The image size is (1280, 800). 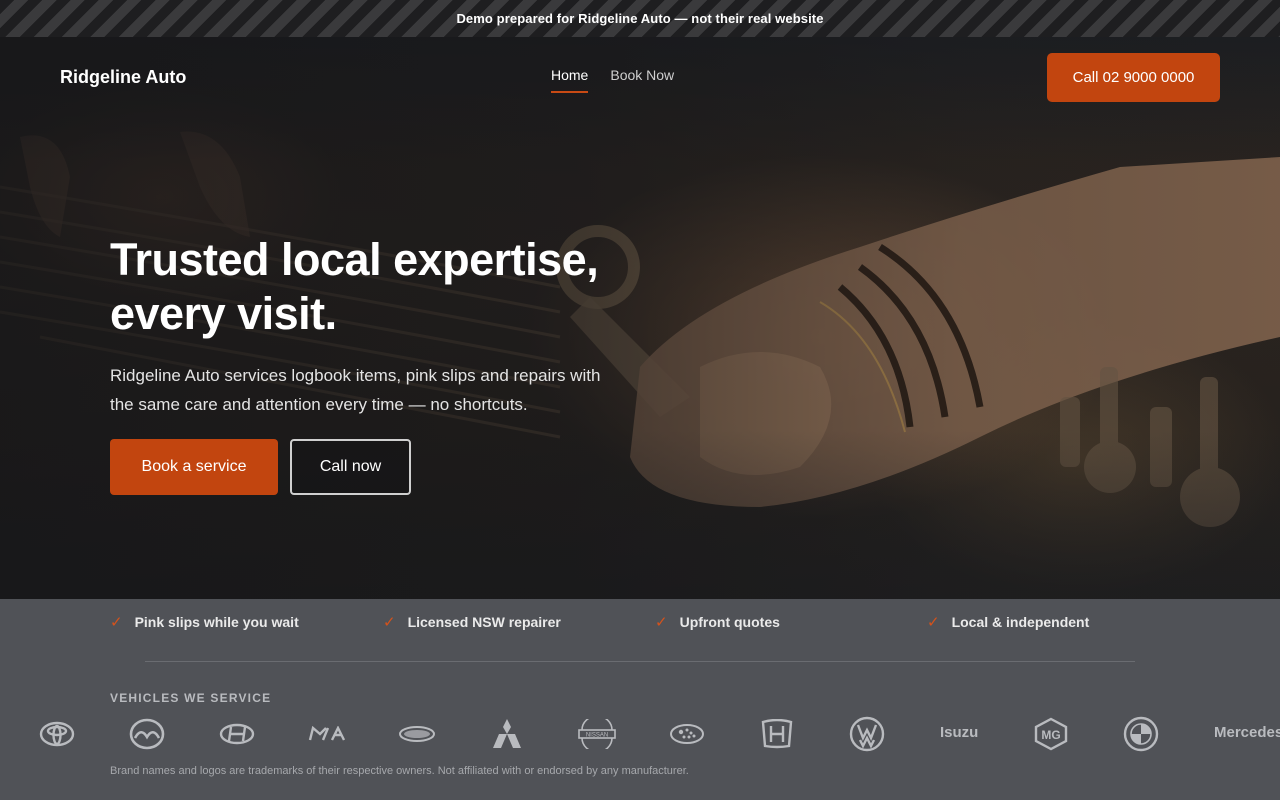 What do you see at coordinates (959, 732) in the screenshot?
I see `isuzu-logo-text: Isuzu` at bounding box center [959, 732].